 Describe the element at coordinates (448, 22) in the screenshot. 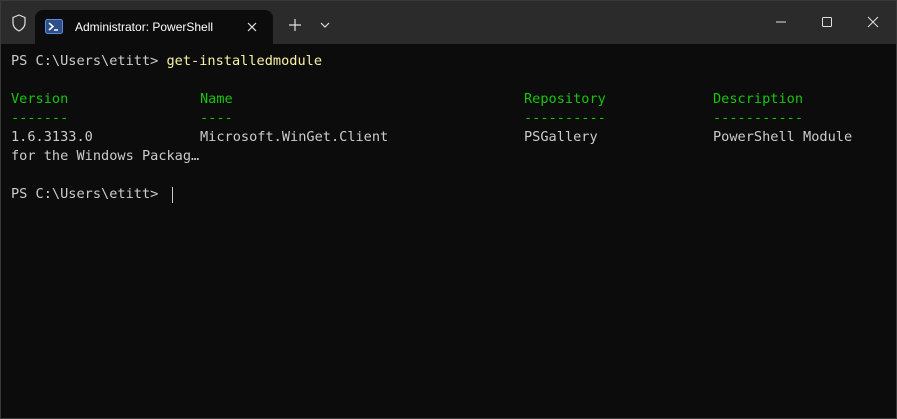

I see `title-bar: Administrator: PowerShell` at that location.